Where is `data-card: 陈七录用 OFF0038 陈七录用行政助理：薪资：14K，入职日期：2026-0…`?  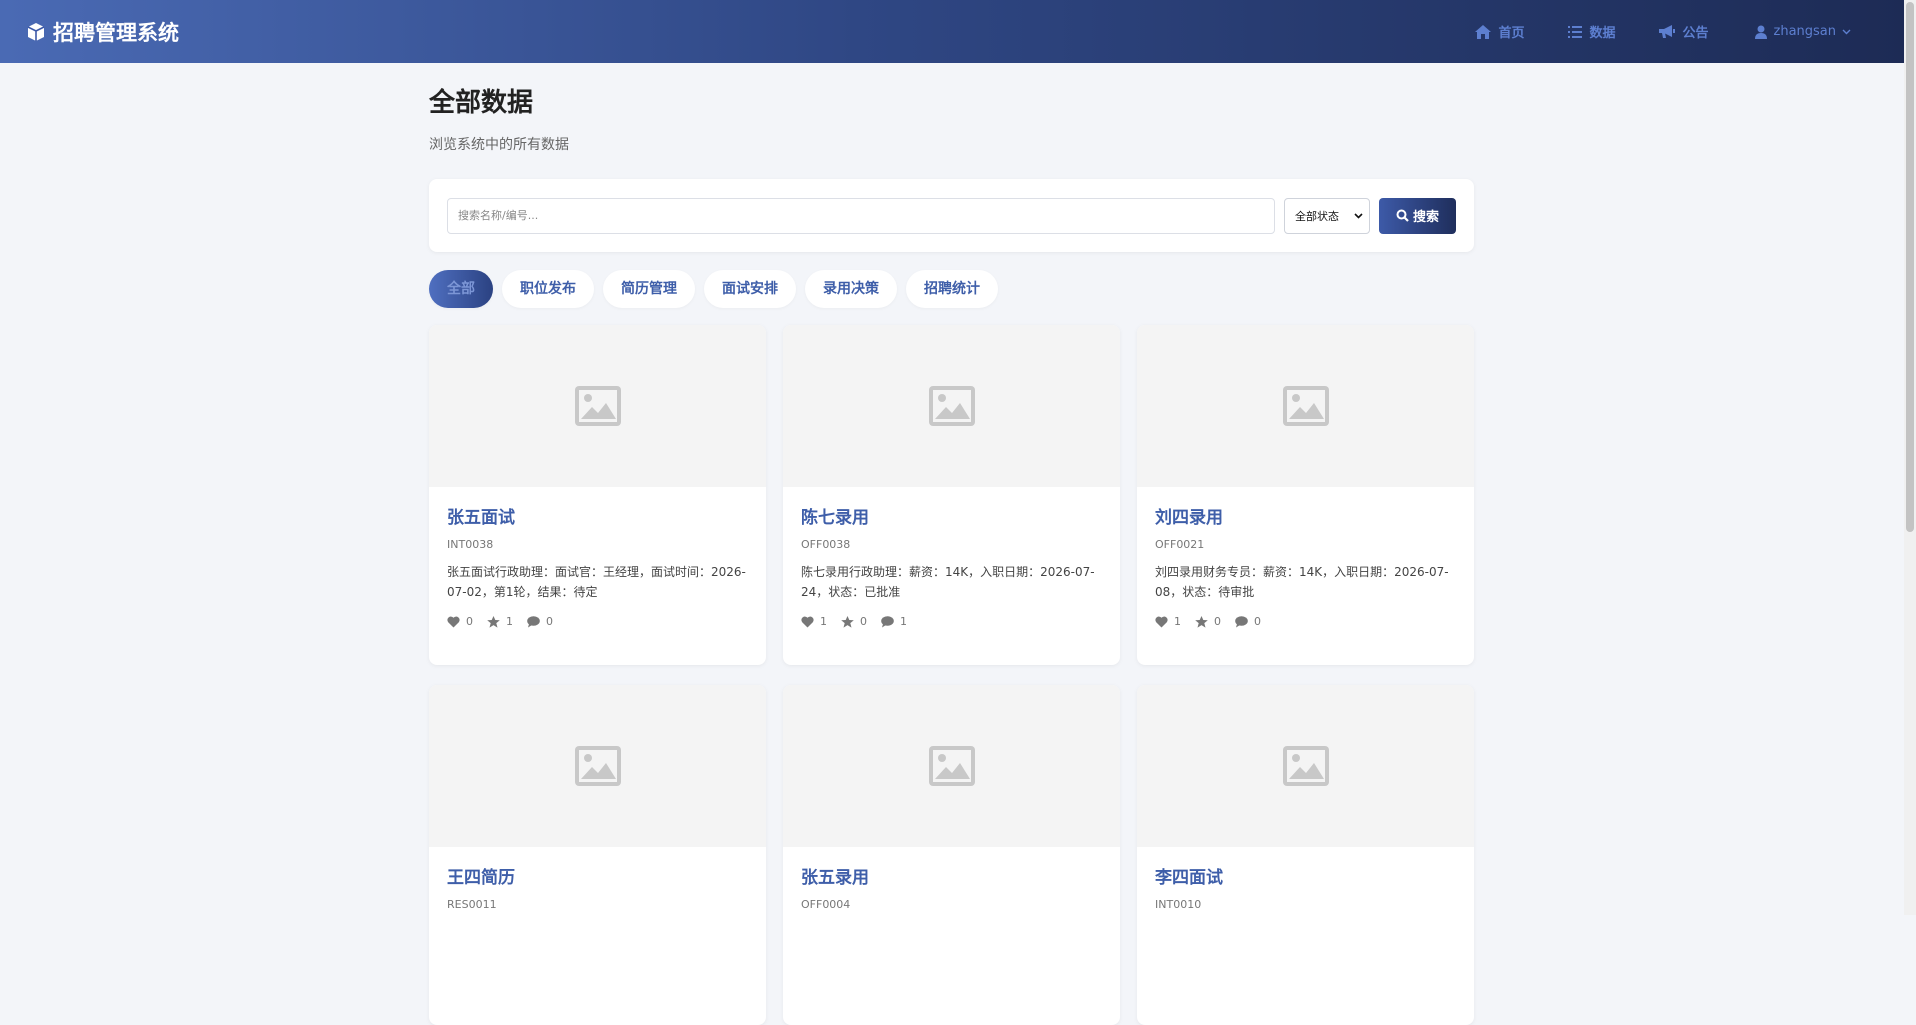 data-card: 陈七录用 OFF0038 陈七录用行政助理：薪资：14K，入职日期：2026-0… is located at coordinates (951, 495).